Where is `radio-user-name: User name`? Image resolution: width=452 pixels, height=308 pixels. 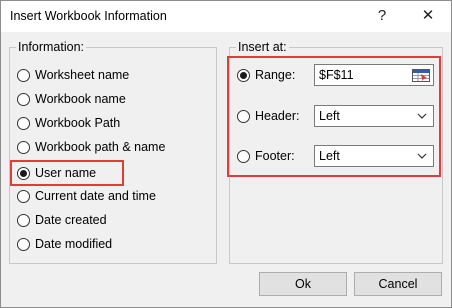 radio-user-name: User name is located at coordinates (56, 173).